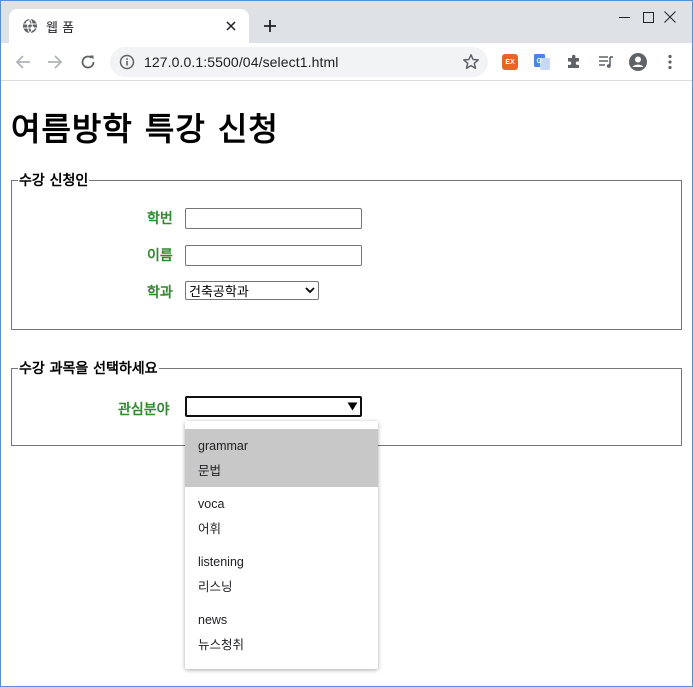 This screenshot has height=687, width=693. What do you see at coordinates (129, 26) in the screenshot?
I see `browser-tab: 웹 폼` at bounding box center [129, 26].